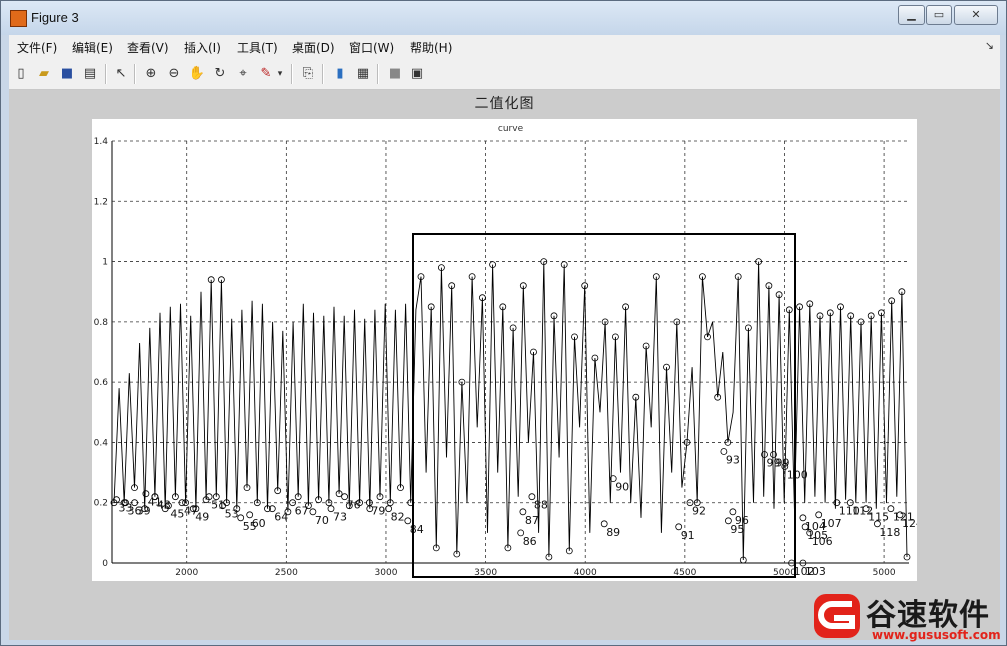 This screenshot has width=1007, height=646. I want to click on menu-file: 文件(F), so click(37, 47).